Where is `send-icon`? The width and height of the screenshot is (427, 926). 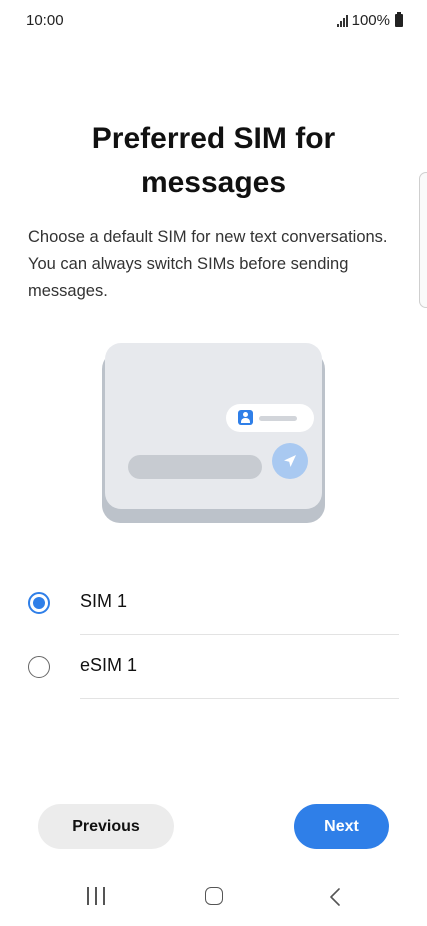
send-icon is located at coordinates (290, 461).